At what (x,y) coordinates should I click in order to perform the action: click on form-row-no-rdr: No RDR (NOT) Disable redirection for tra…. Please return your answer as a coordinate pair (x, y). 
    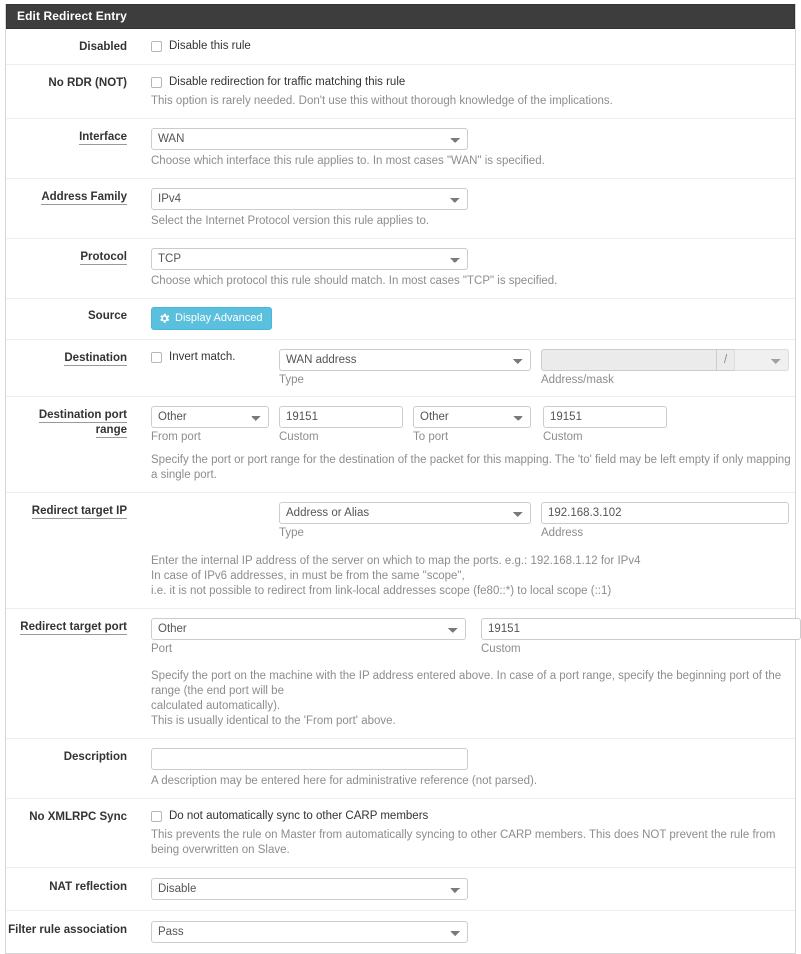
    Looking at the image, I should click on (400, 92).